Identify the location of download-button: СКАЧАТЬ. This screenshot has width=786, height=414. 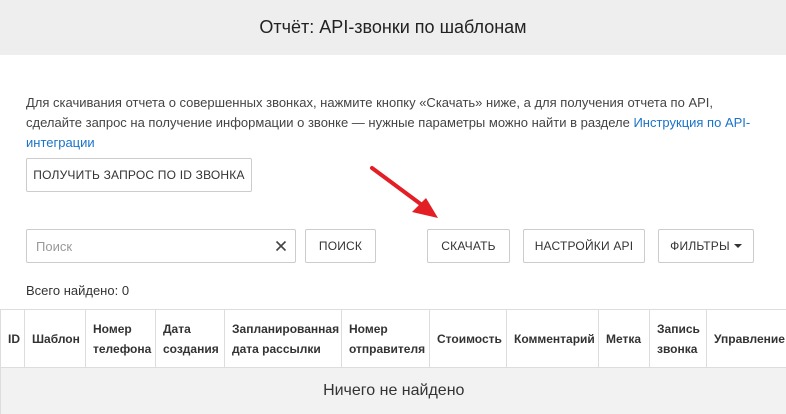
(468, 246).